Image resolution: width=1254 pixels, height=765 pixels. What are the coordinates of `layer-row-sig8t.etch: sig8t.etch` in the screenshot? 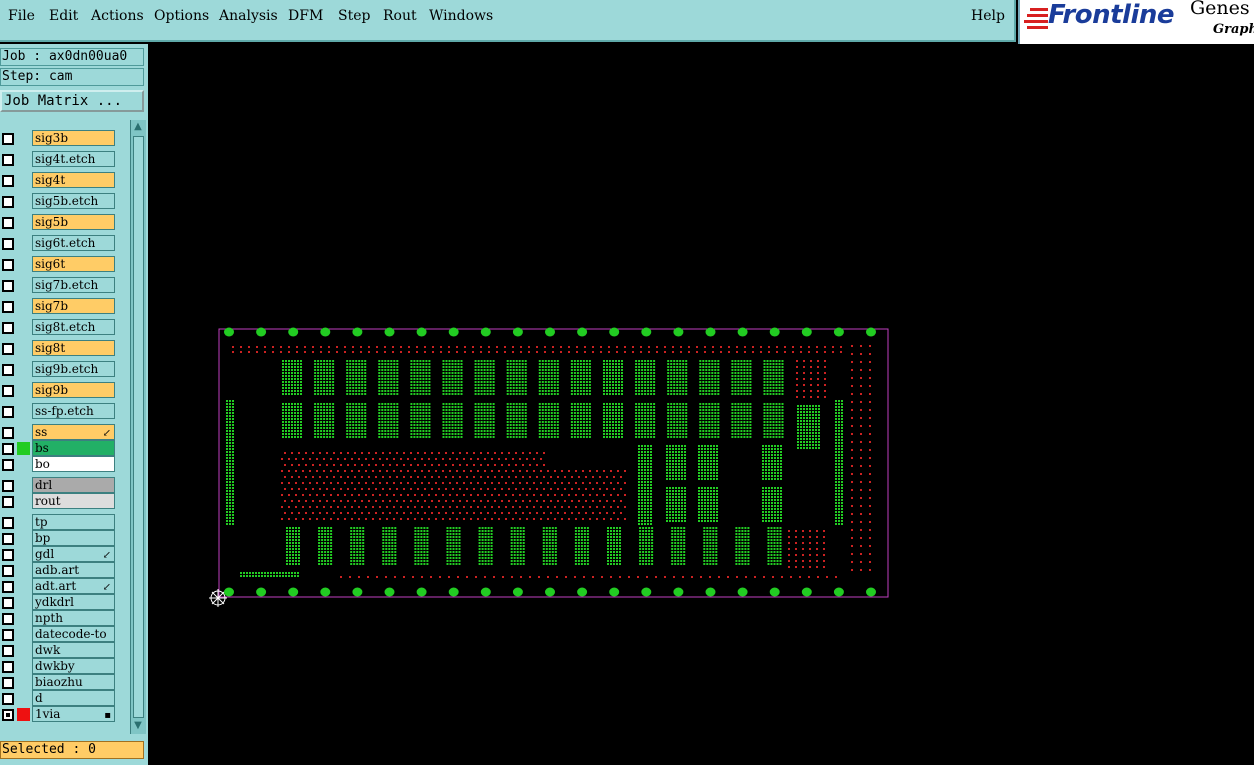 It's located at (59, 327).